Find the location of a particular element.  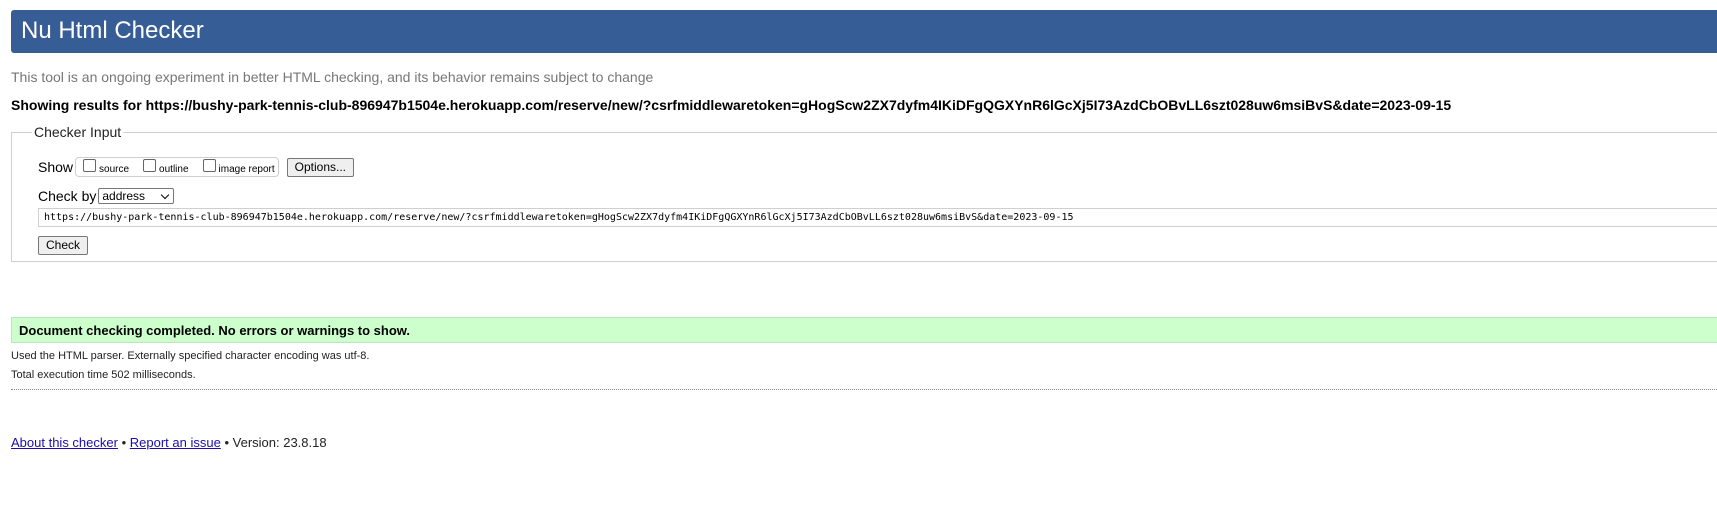

source-checkbox is located at coordinates (90, 165).